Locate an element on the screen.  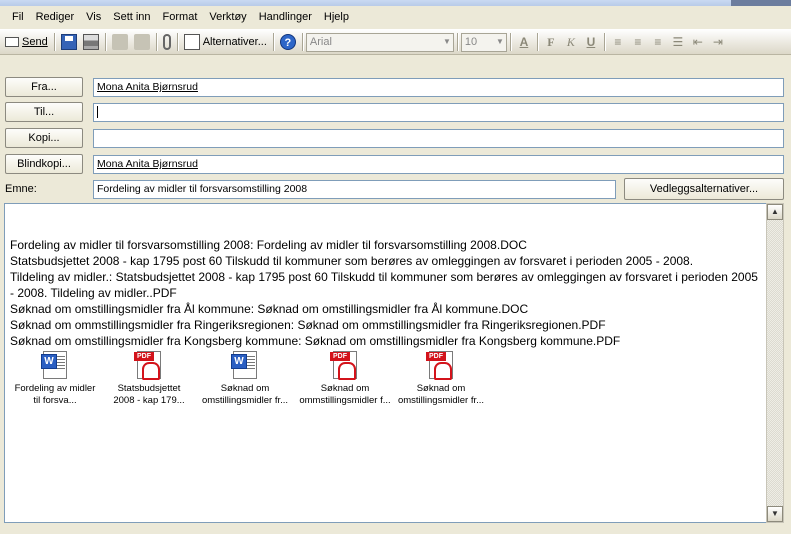
to-field is located at coordinates (438, 112).